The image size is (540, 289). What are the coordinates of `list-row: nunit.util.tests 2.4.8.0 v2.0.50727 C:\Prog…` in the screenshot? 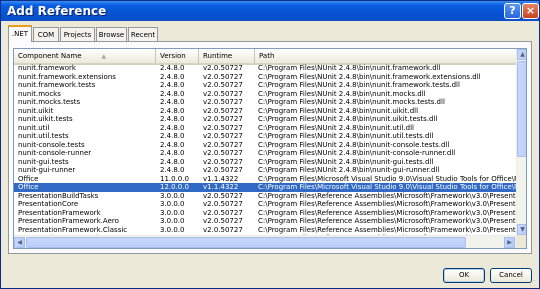 It's located at (265, 136).